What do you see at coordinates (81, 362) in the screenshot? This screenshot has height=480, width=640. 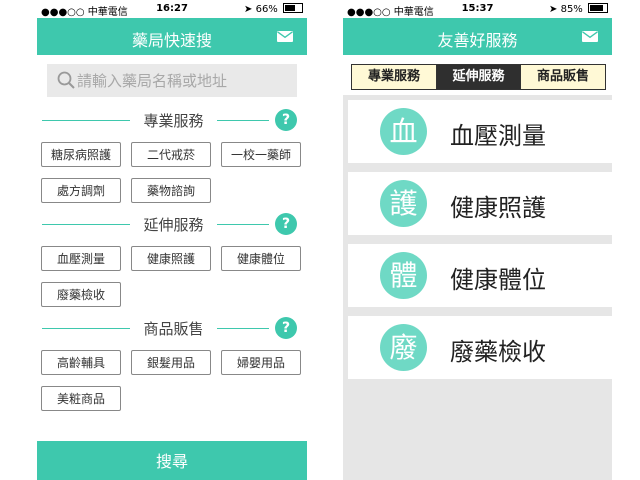 I see `filter-chip: 高齡輔具` at bounding box center [81, 362].